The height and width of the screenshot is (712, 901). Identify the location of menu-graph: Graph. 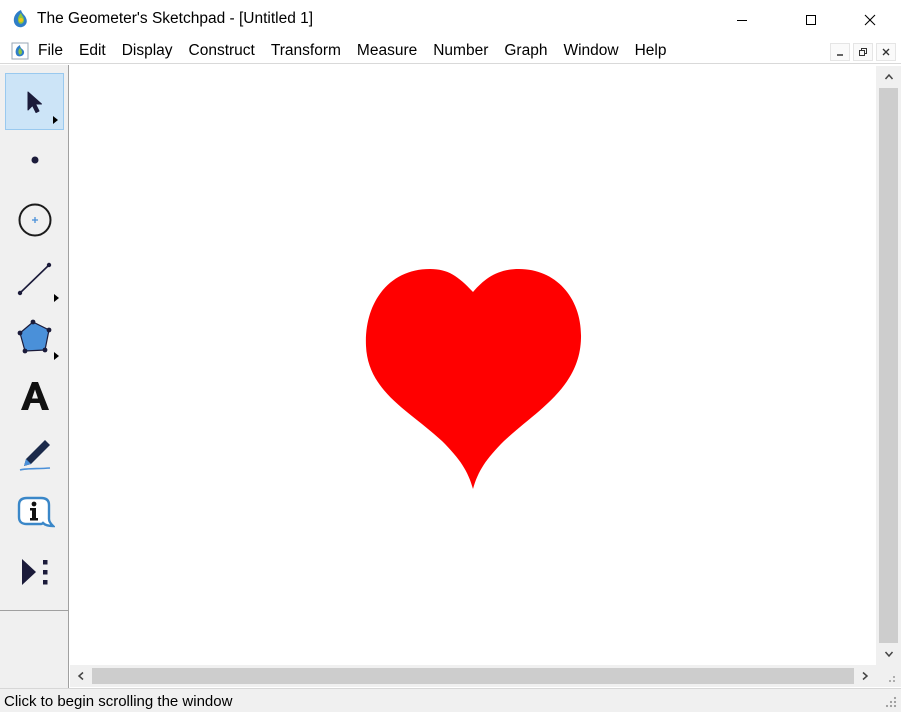
(525, 51).